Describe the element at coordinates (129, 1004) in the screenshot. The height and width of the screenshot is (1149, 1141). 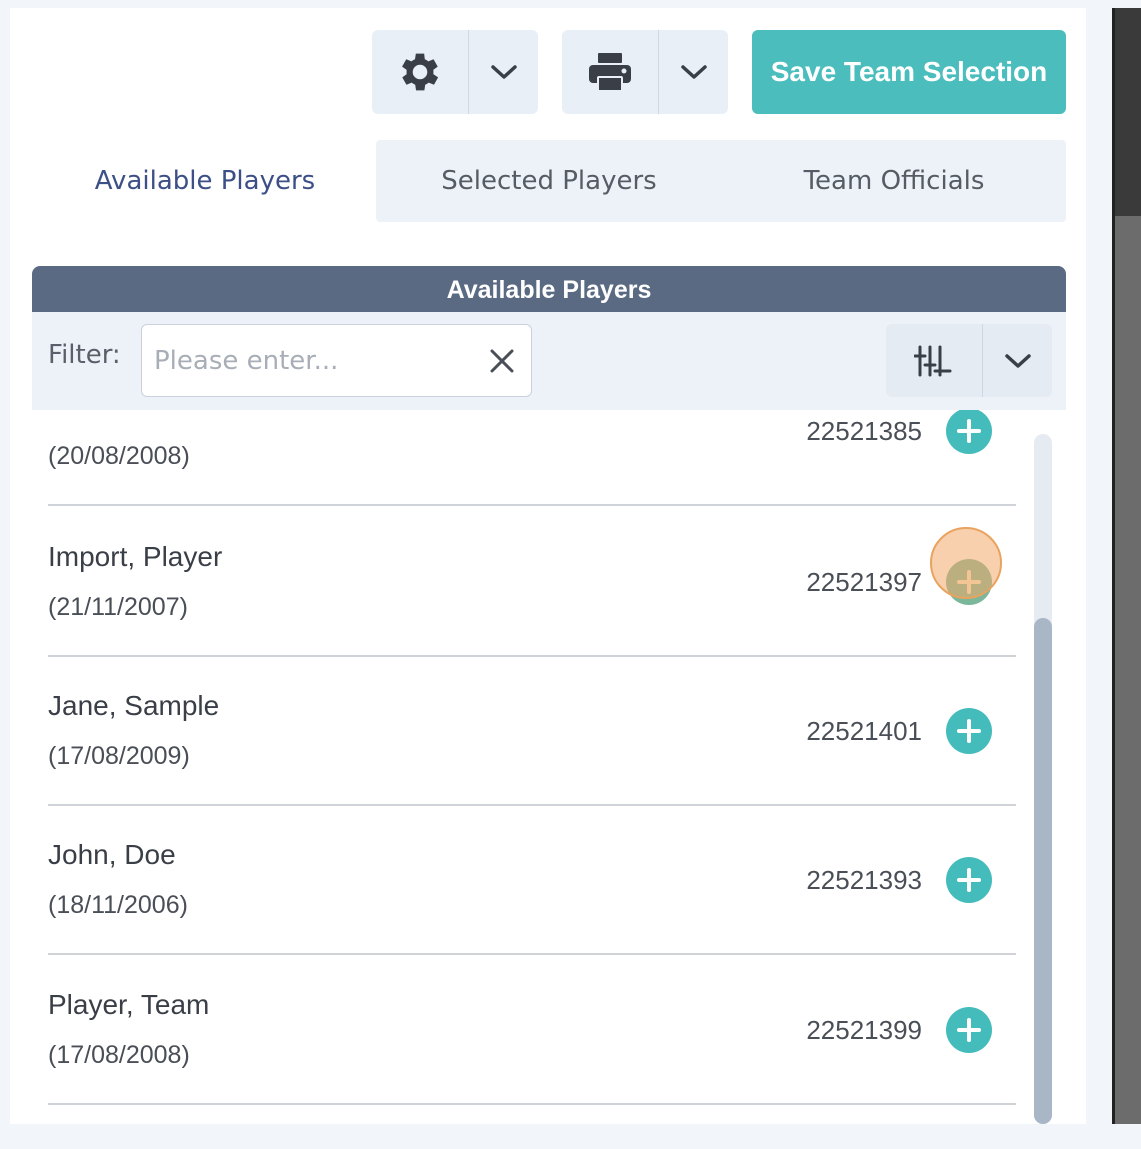
I see `player-name: Player, Team` at that location.